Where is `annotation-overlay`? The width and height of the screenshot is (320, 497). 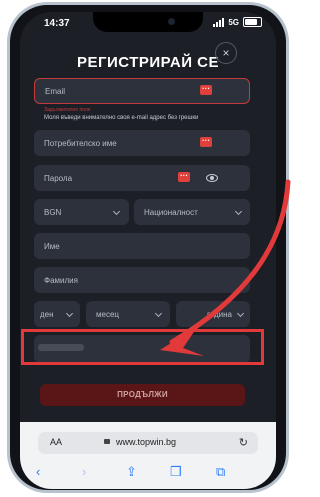
annotation-overlay is located at coordinates (225, 267).